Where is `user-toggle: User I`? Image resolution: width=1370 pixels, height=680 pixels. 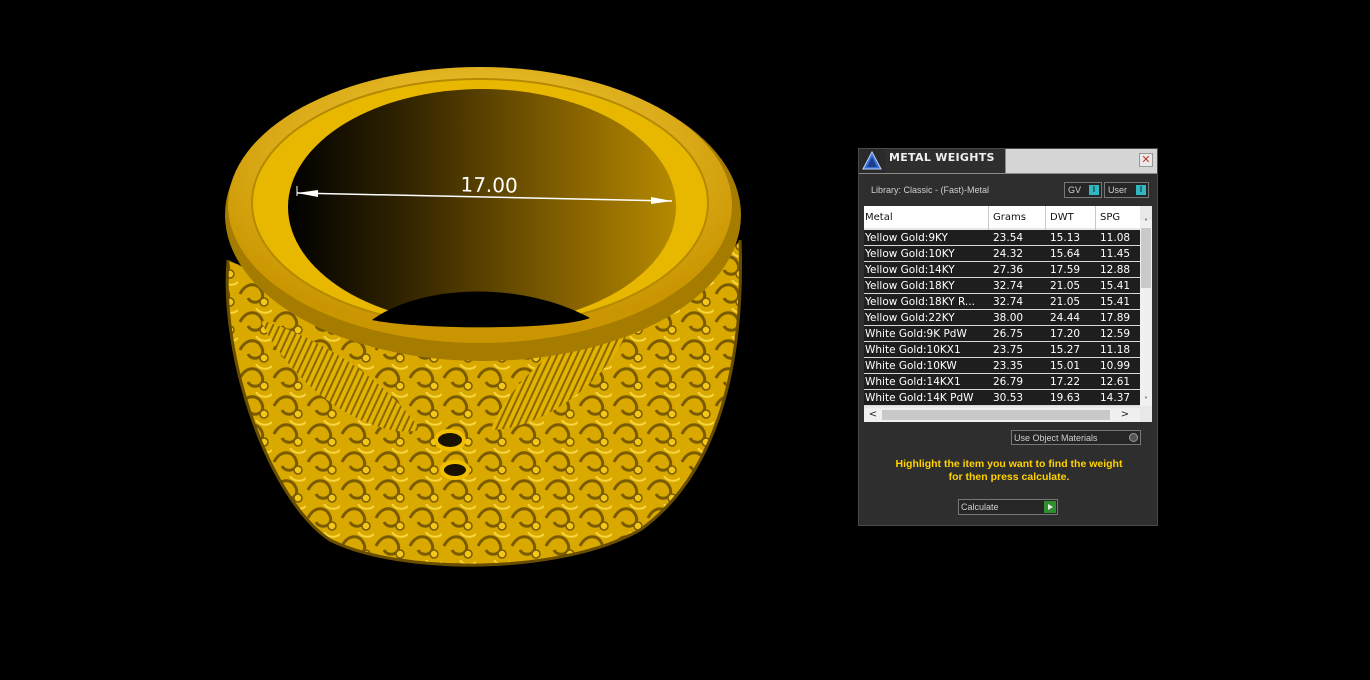 user-toggle: User I is located at coordinates (1126, 190).